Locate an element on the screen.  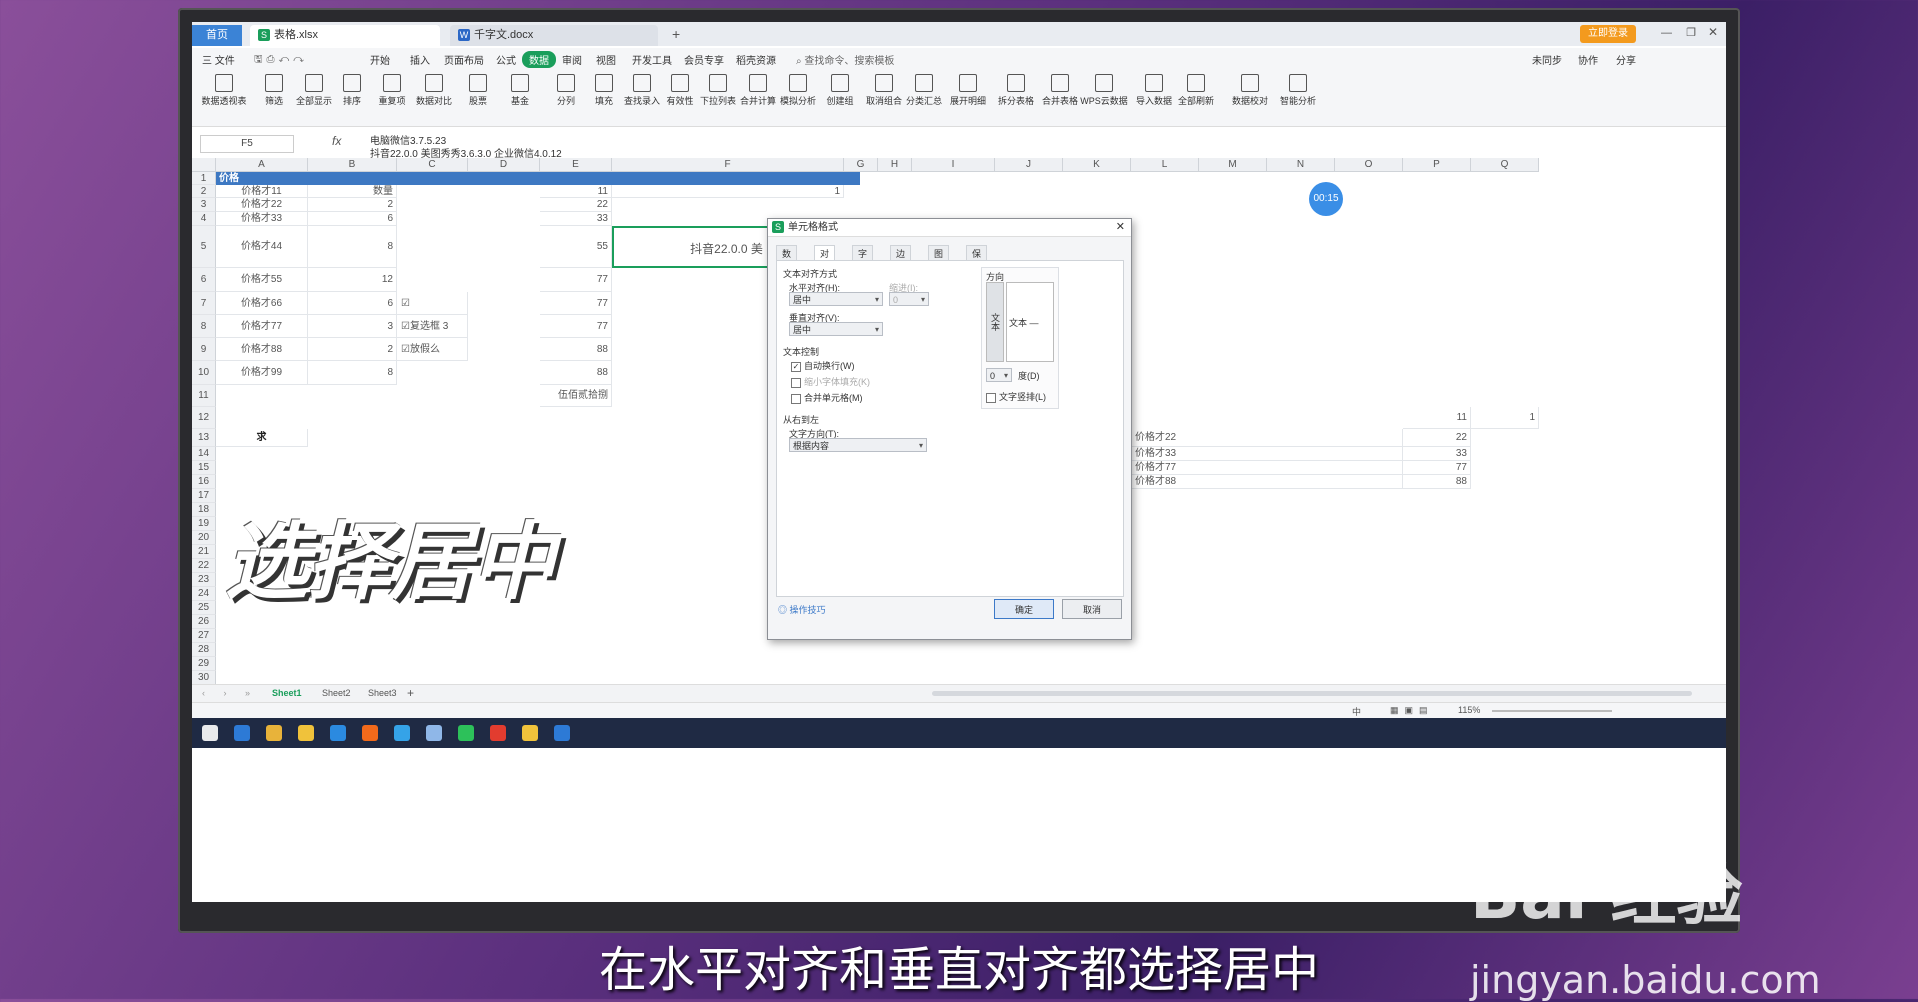
col-header-Q: Q is located at coordinates (1505, 165).